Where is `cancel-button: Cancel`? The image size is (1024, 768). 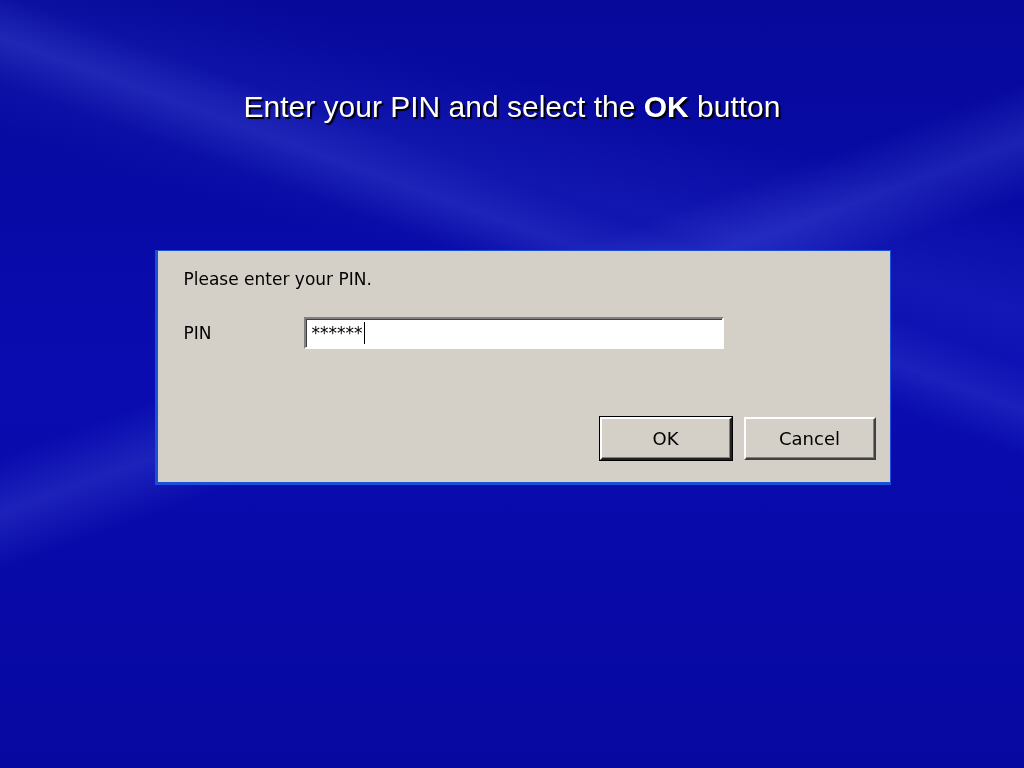
cancel-button: Cancel is located at coordinates (809, 438).